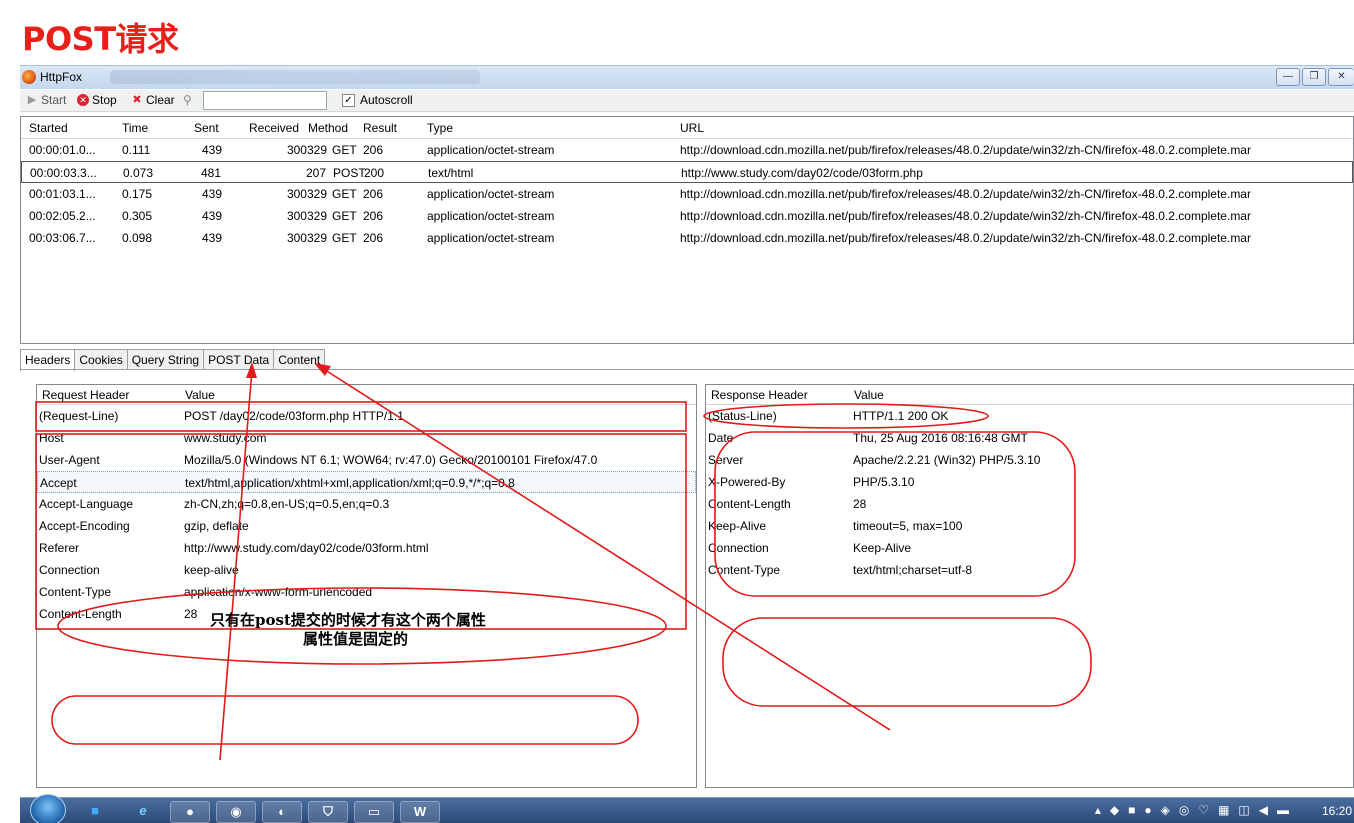  What do you see at coordinates (137, 216) in the screenshot?
I see `request-cell-time: 0.305` at bounding box center [137, 216].